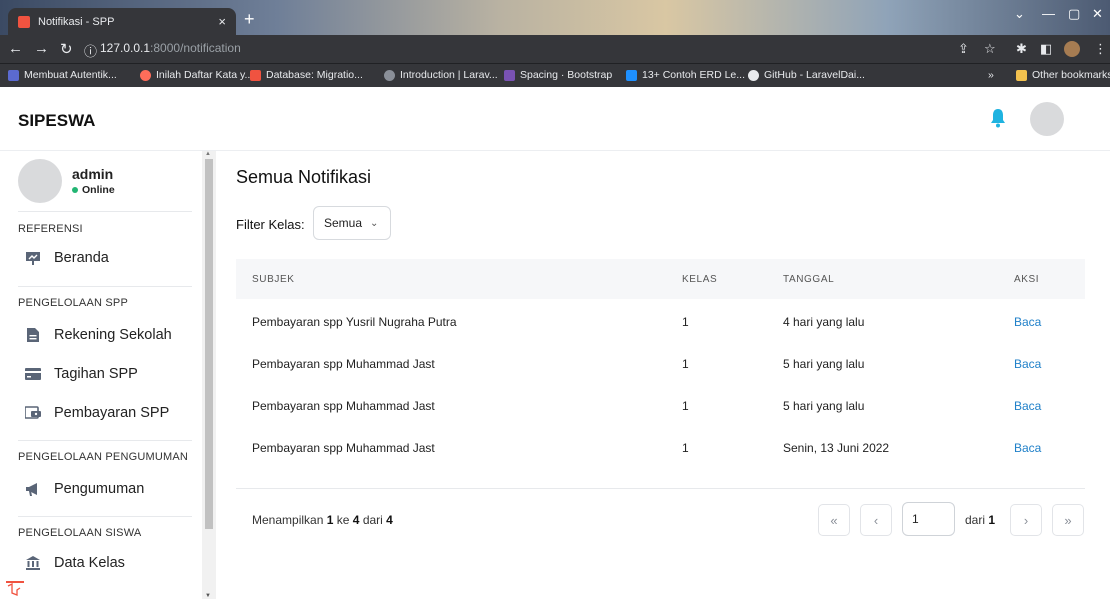 The height and width of the screenshot is (604, 1110). What do you see at coordinates (1048, 13) in the screenshot?
I see `minimize-icon: —` at bounding box center [1048, 13].